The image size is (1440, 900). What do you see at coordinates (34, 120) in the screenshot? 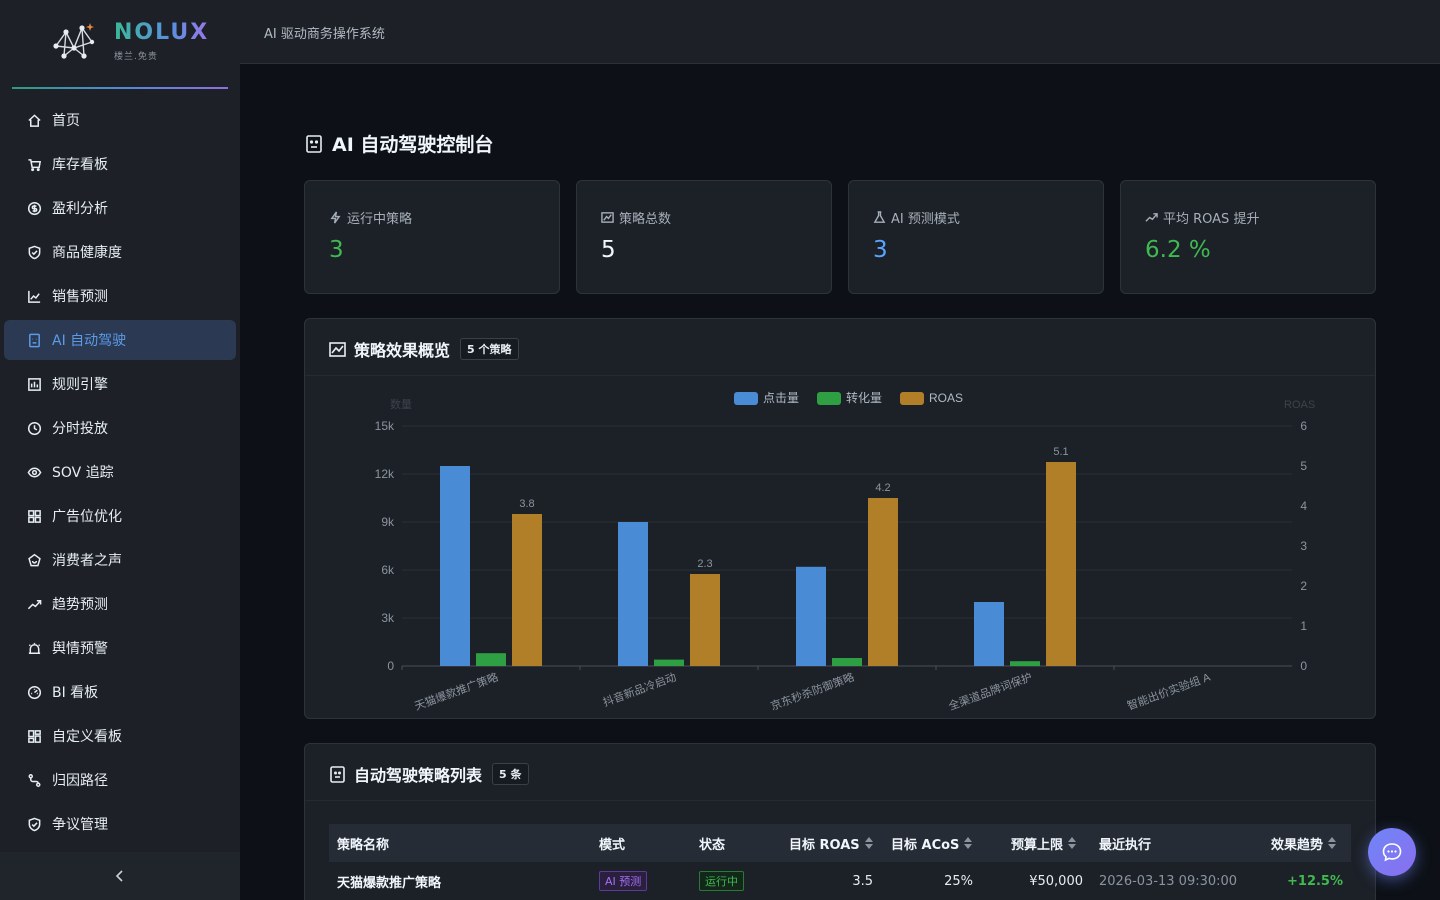
I see `home-icon` at bounding box center [34, 120].